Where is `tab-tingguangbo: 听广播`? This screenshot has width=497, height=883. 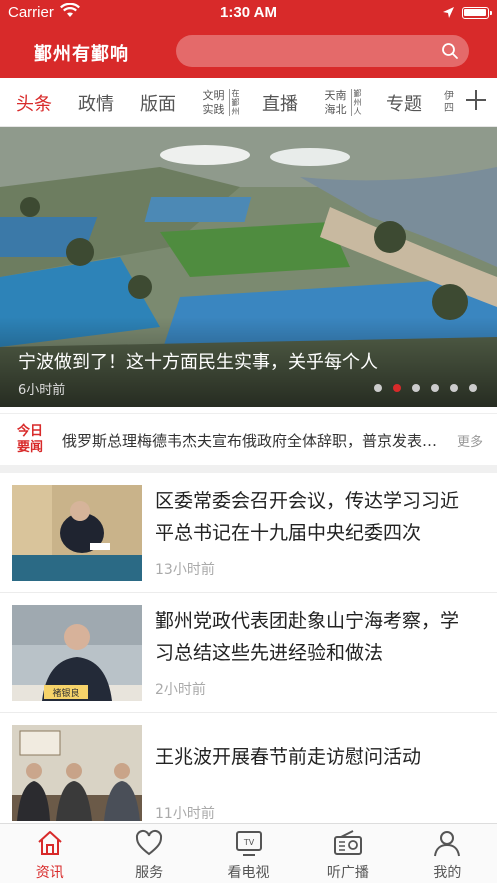
tab-tingguangbo: 听广播 is located at coordinates (347, 853).